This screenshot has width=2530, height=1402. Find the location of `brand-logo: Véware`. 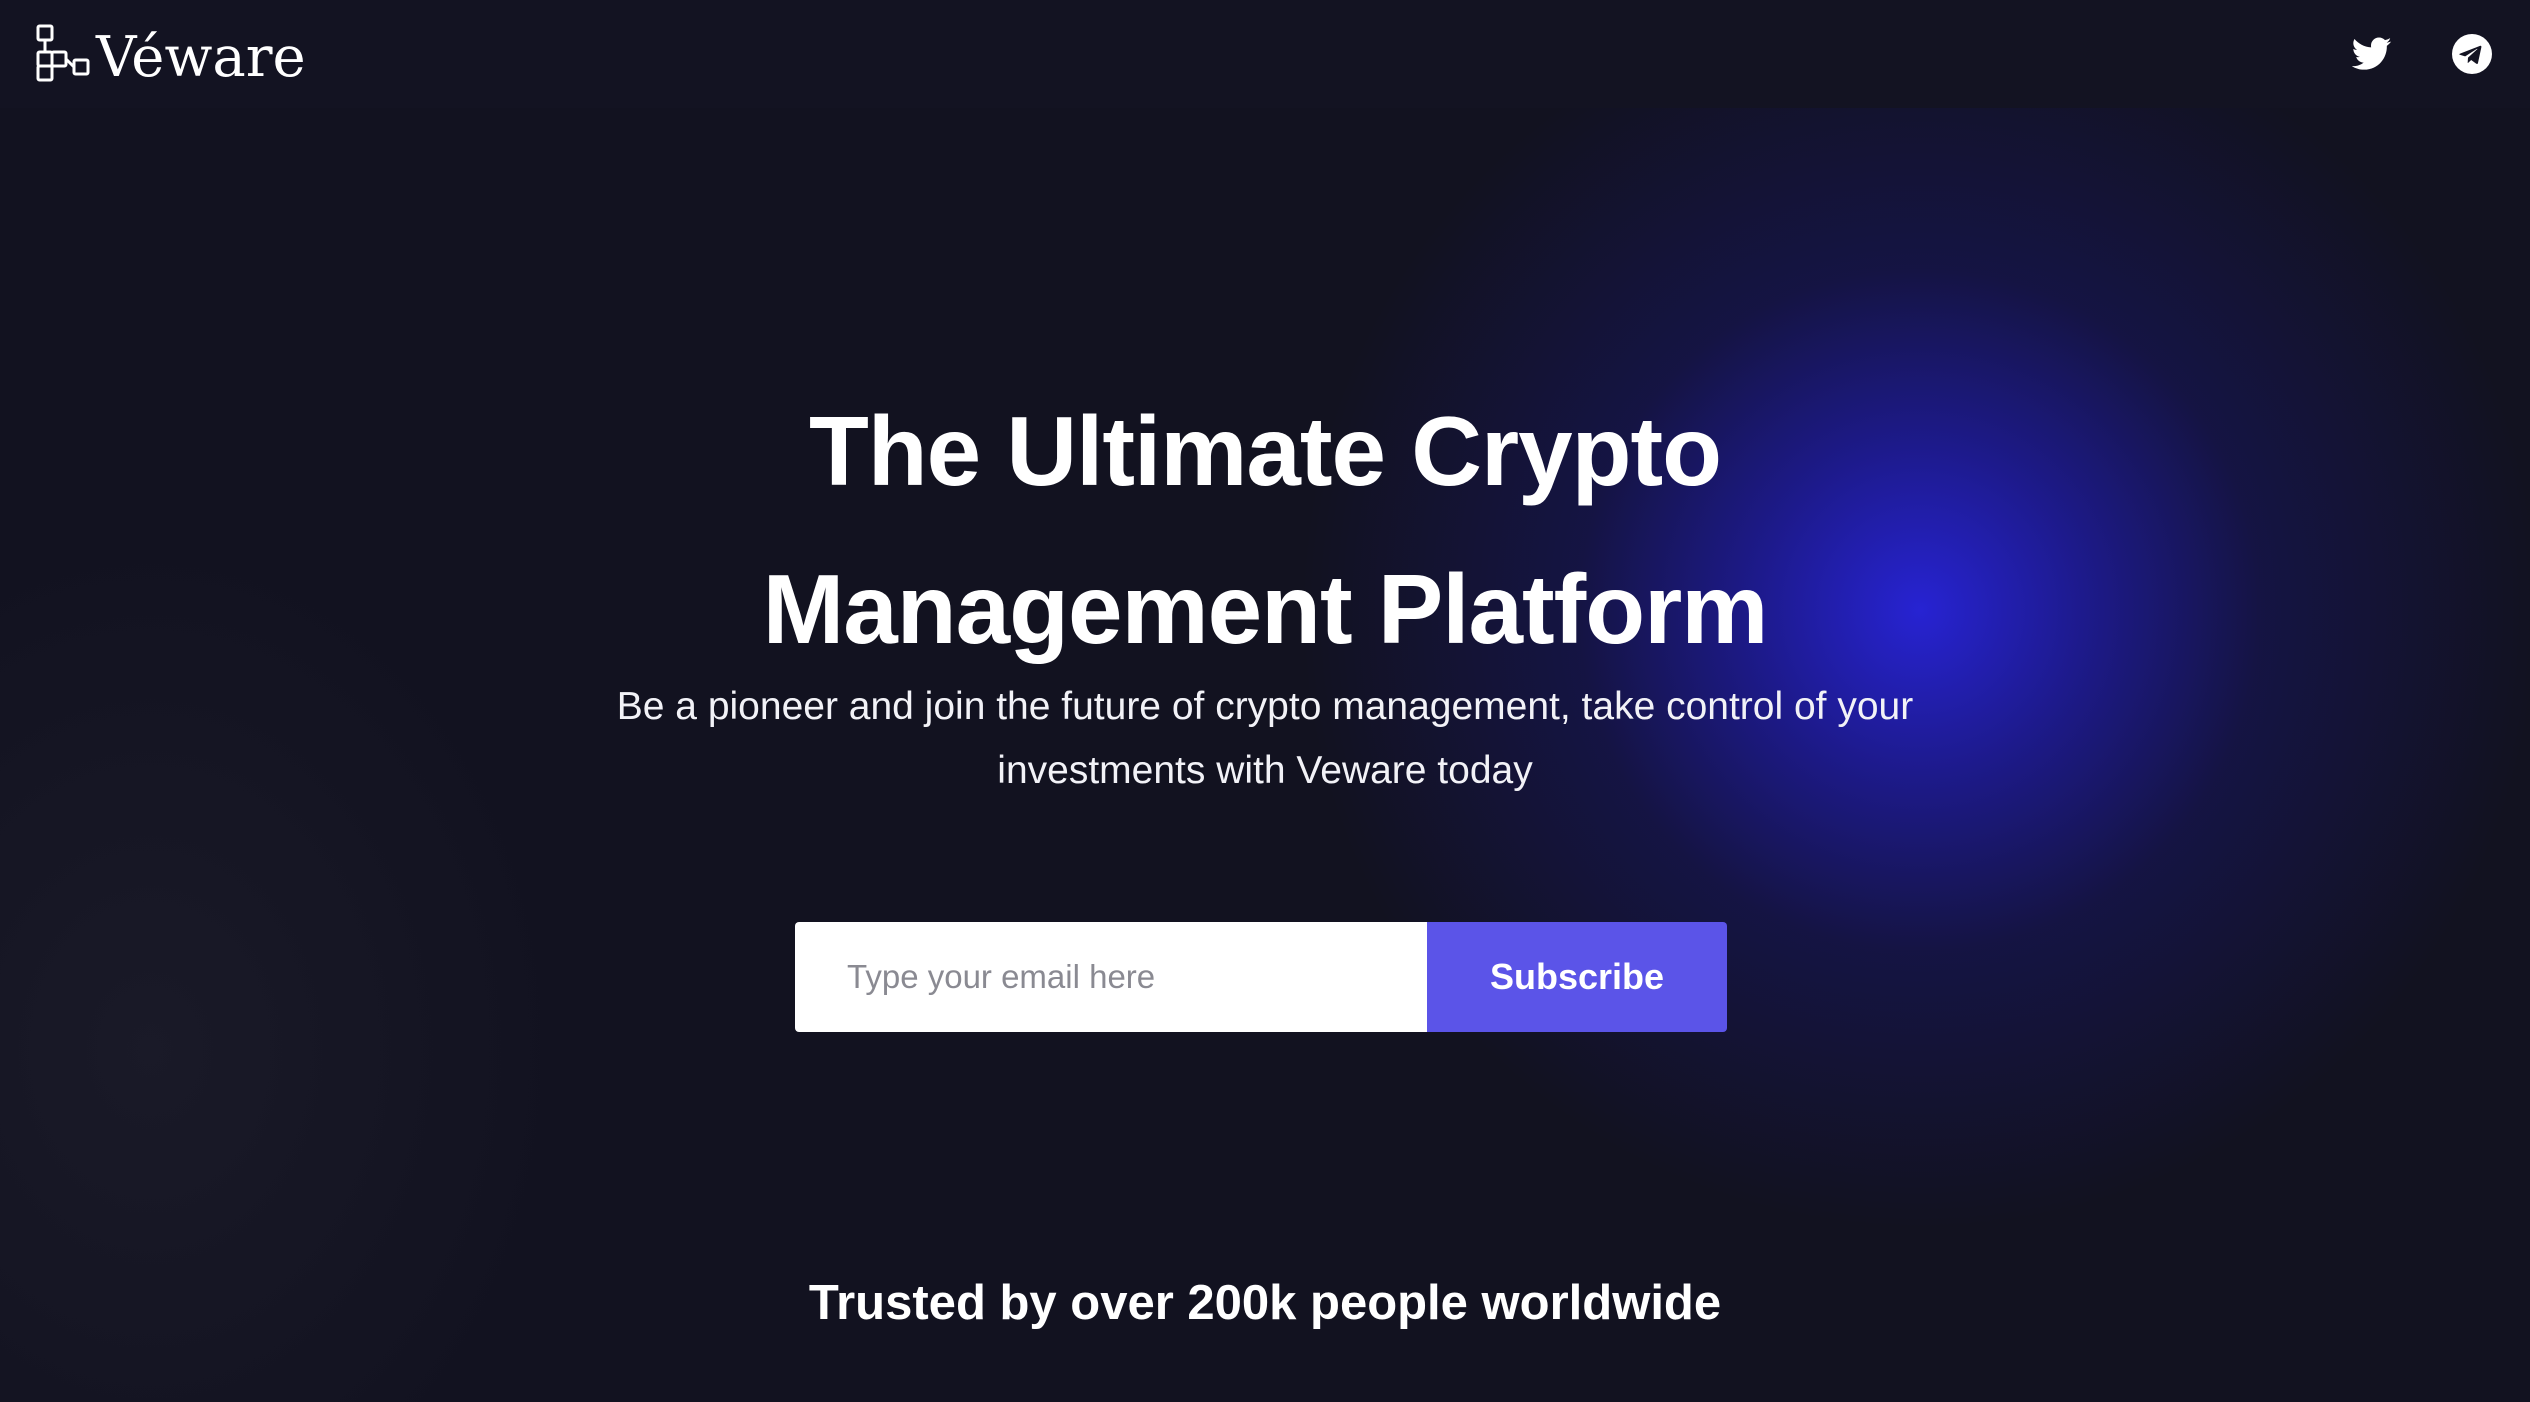

brand-logo: Véware is located at coordinates (170, 54).